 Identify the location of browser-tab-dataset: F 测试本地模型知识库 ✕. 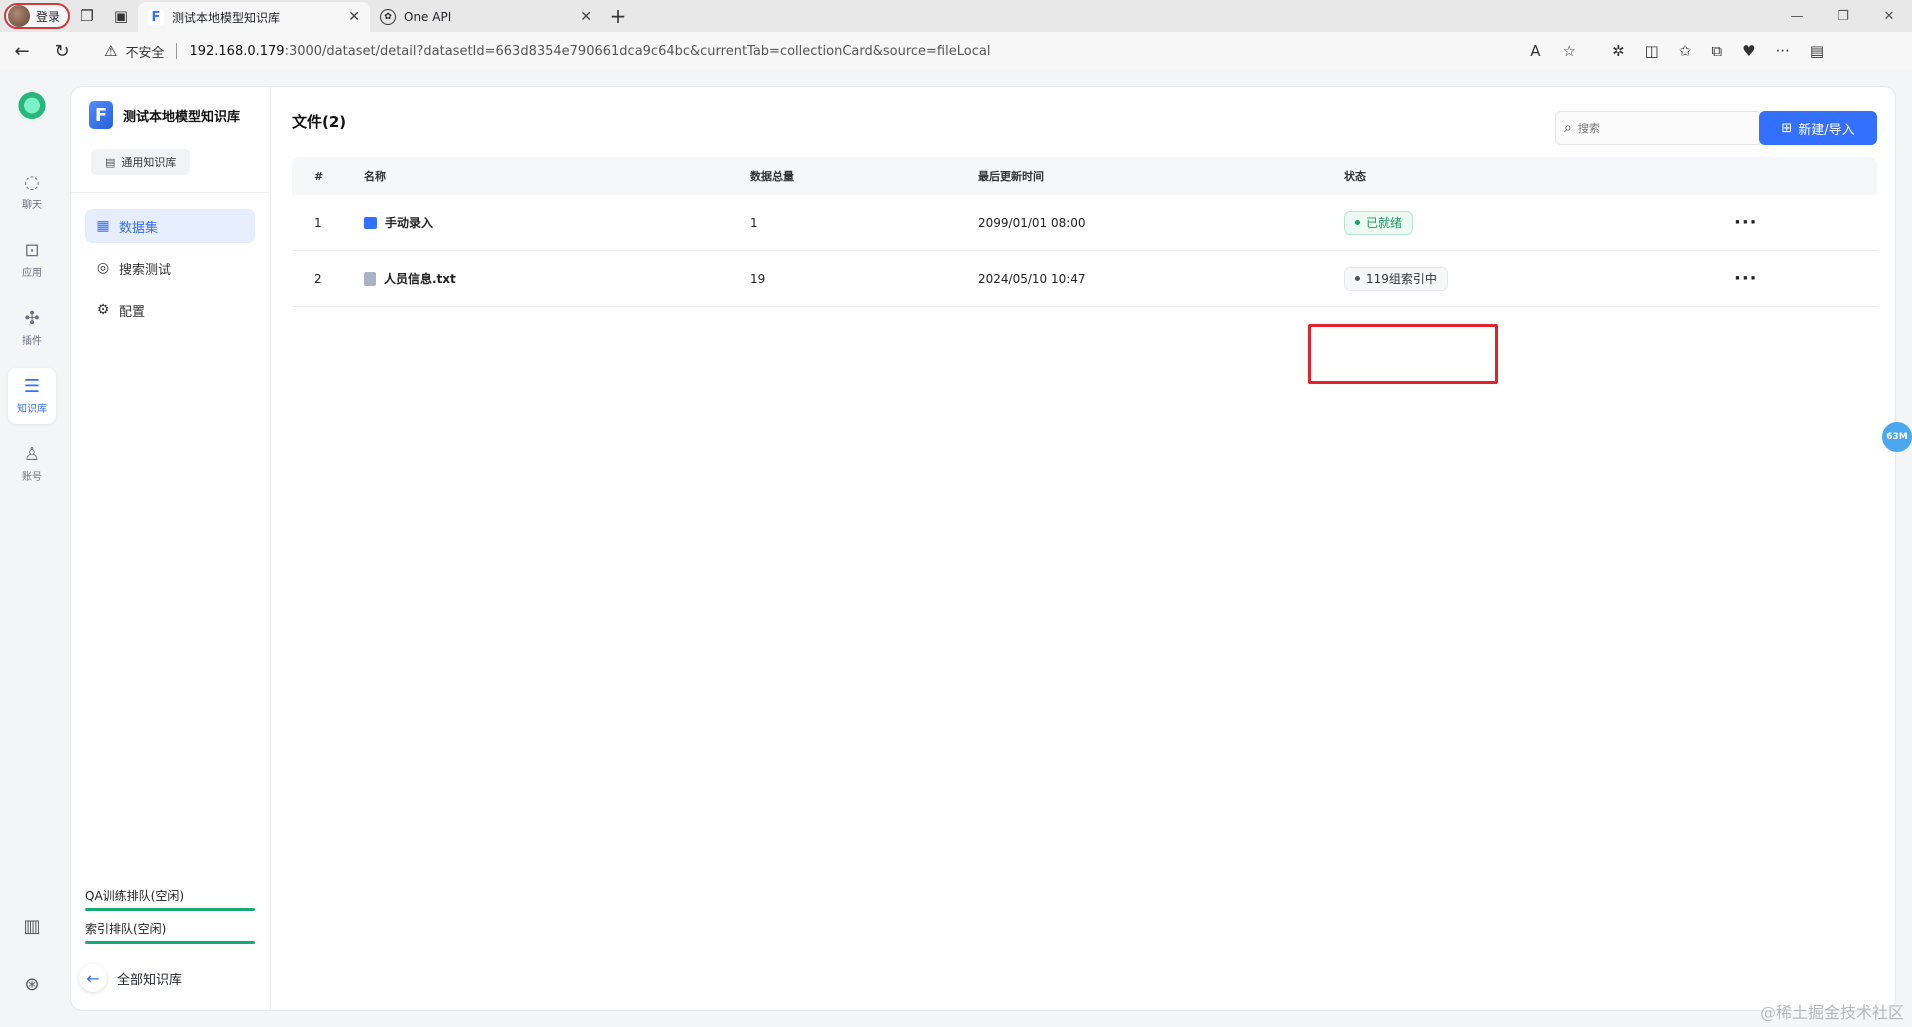
(254, 17).